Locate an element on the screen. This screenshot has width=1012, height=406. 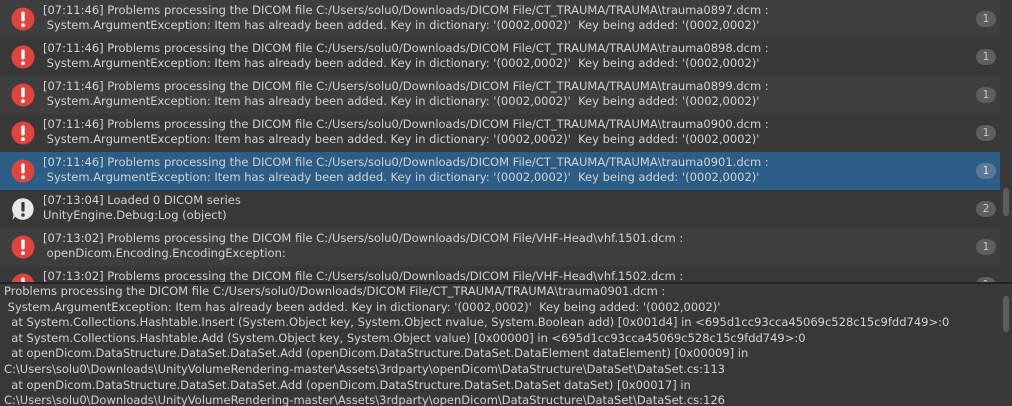
log-detail: UnityEngine.Debug:Log (object) is located at coordinates (135, 215).